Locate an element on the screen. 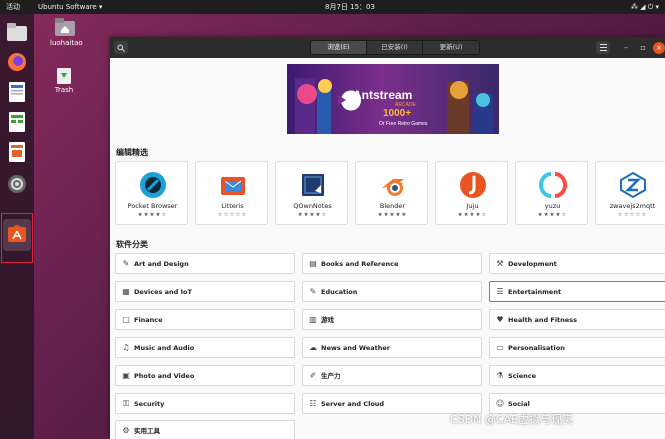 This screenshot has height=439, width=665. featured-card-litteris: Litteris ☆☆☆☆☆ is located at coordinates (231, 193).